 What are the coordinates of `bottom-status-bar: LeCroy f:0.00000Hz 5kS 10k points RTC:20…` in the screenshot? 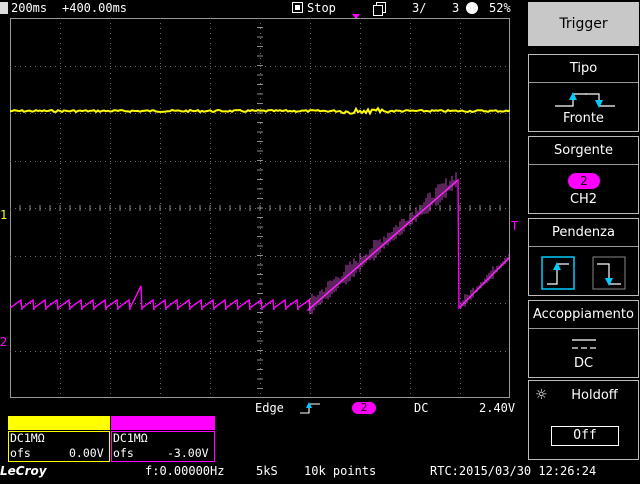 It's located at (320, 471).